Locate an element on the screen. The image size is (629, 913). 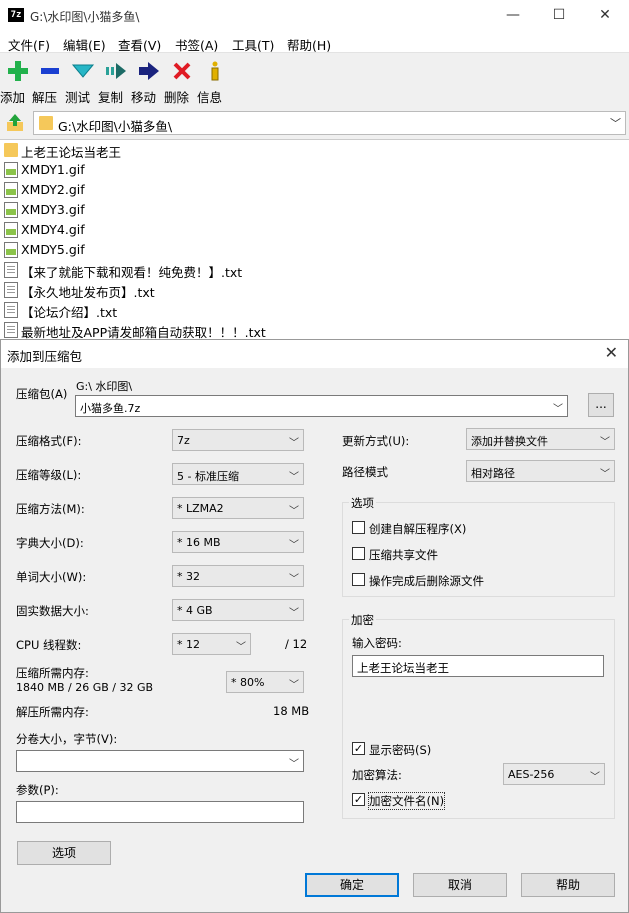
delete-button: 删除 is located at coordinates (182, 81).